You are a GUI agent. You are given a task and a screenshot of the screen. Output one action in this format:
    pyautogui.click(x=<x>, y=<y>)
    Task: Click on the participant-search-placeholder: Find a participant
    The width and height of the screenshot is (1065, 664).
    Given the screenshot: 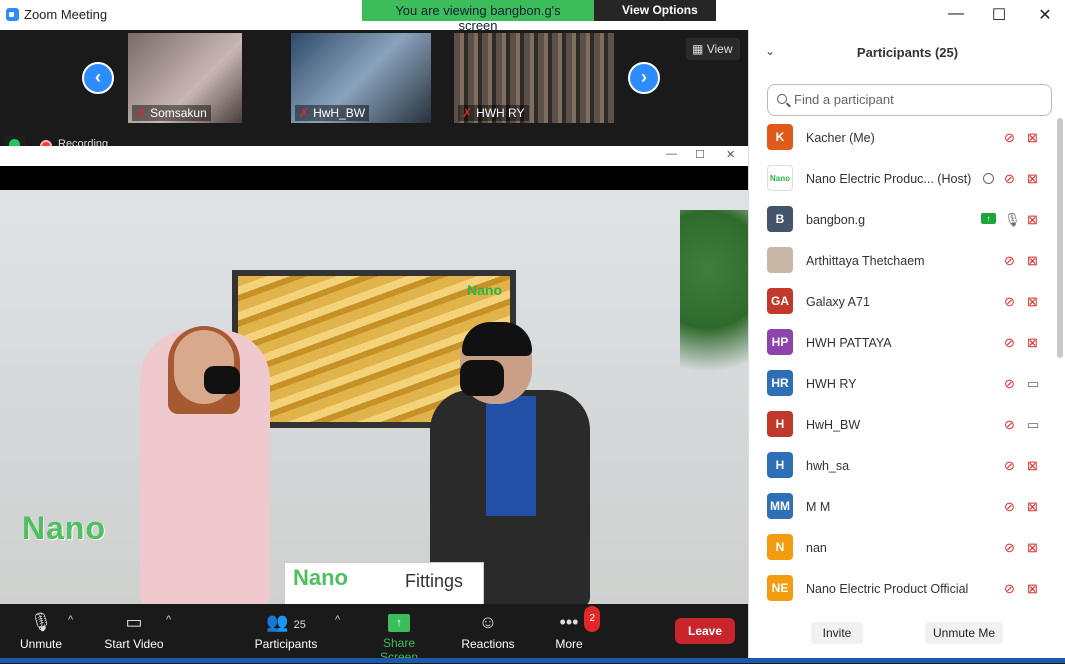 What is the action you would take?
    pyautogui.click(x=844, y=99)
    